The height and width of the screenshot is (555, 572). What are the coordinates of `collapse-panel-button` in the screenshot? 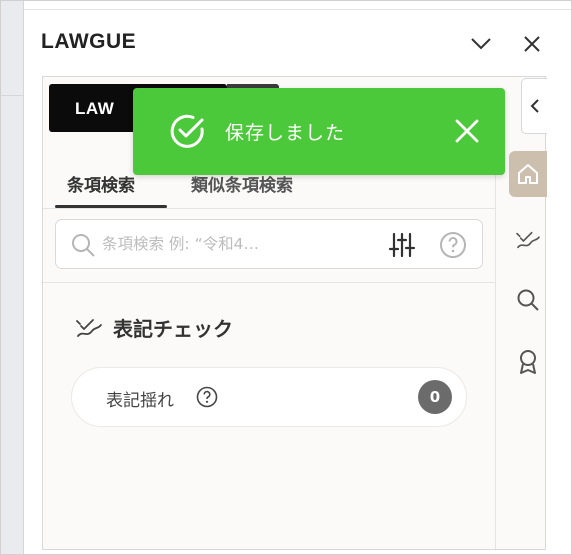 It's located at (481, 44).